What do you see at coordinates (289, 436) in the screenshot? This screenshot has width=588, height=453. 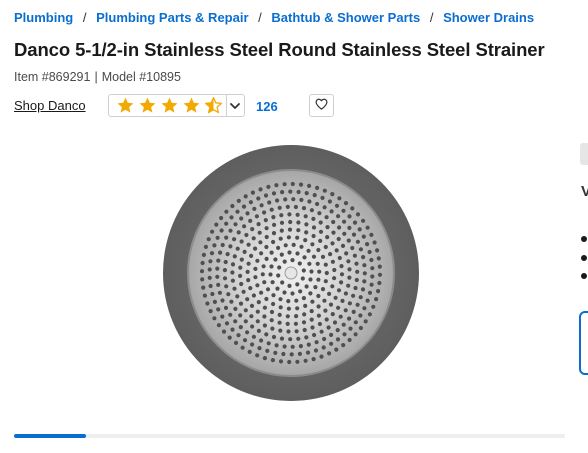 I see `image-carousel-progress` at bounding box center [289, 436].